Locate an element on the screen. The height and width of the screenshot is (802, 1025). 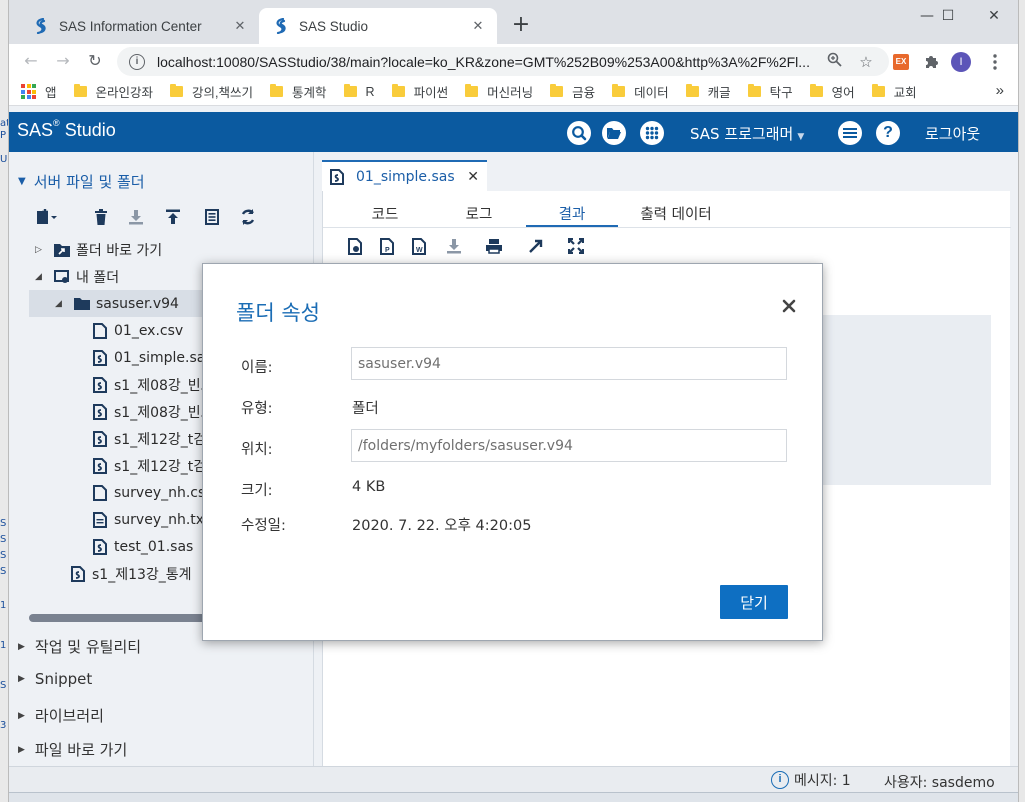
bookmark-apps: 앱 is located at coordinates (39, 91).